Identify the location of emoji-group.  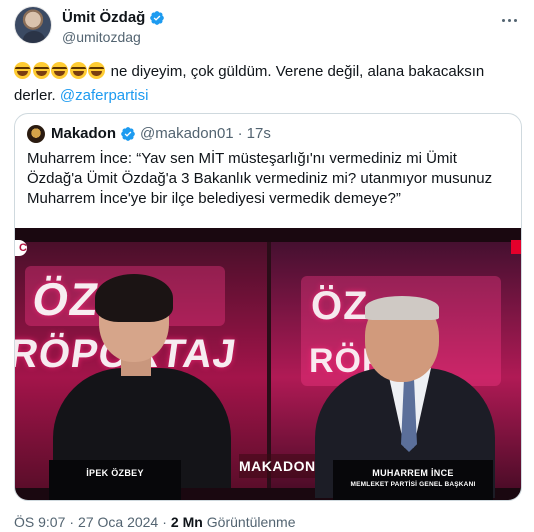
(62, 71).